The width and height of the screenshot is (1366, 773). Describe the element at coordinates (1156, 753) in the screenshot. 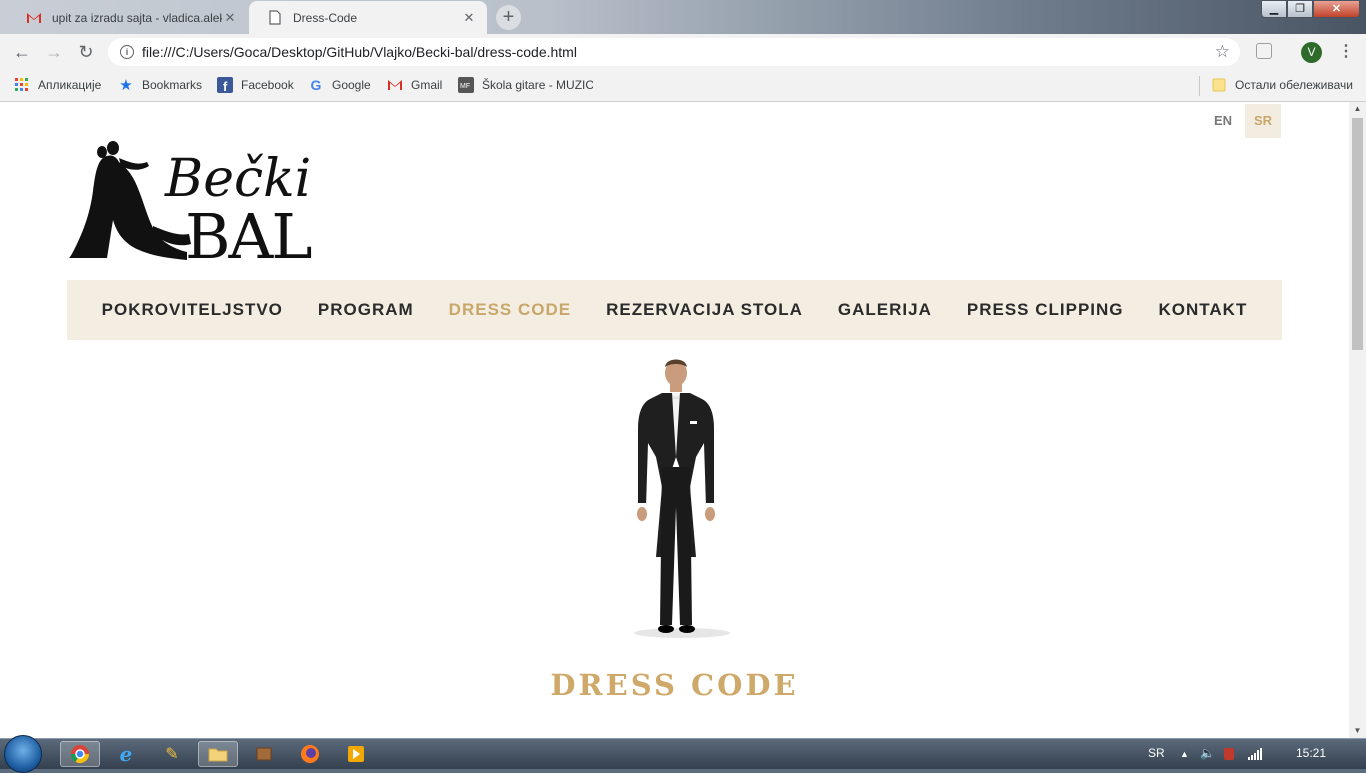

I see `keyboard-language: SR` at that location.